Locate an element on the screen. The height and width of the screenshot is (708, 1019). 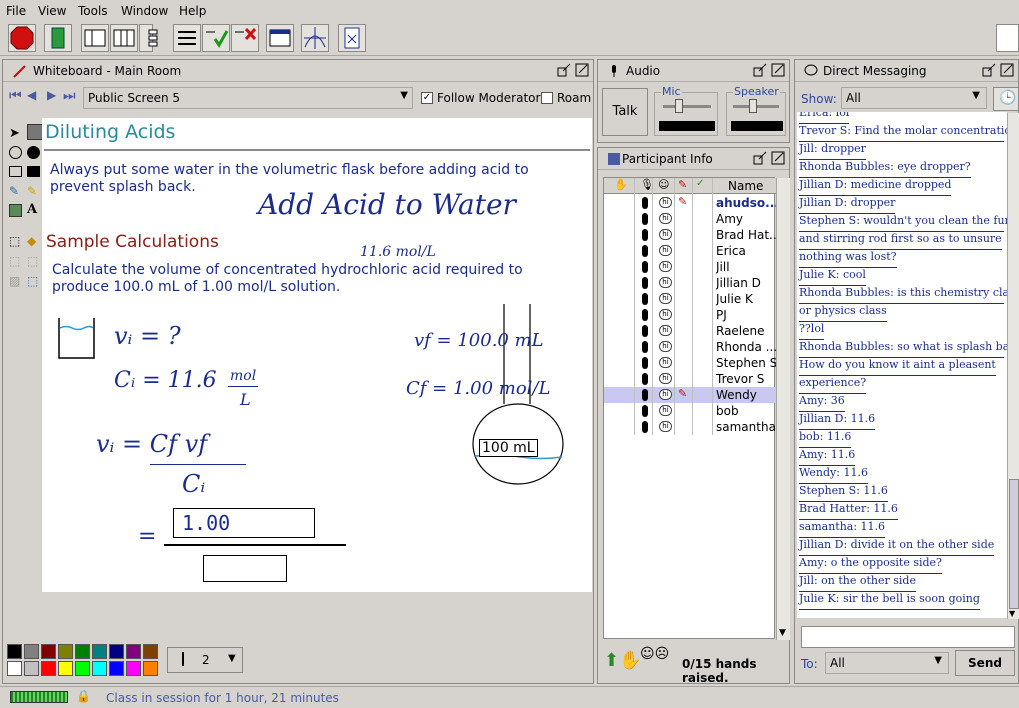
to-select: All ▼ is located at coordinates (887, 663).